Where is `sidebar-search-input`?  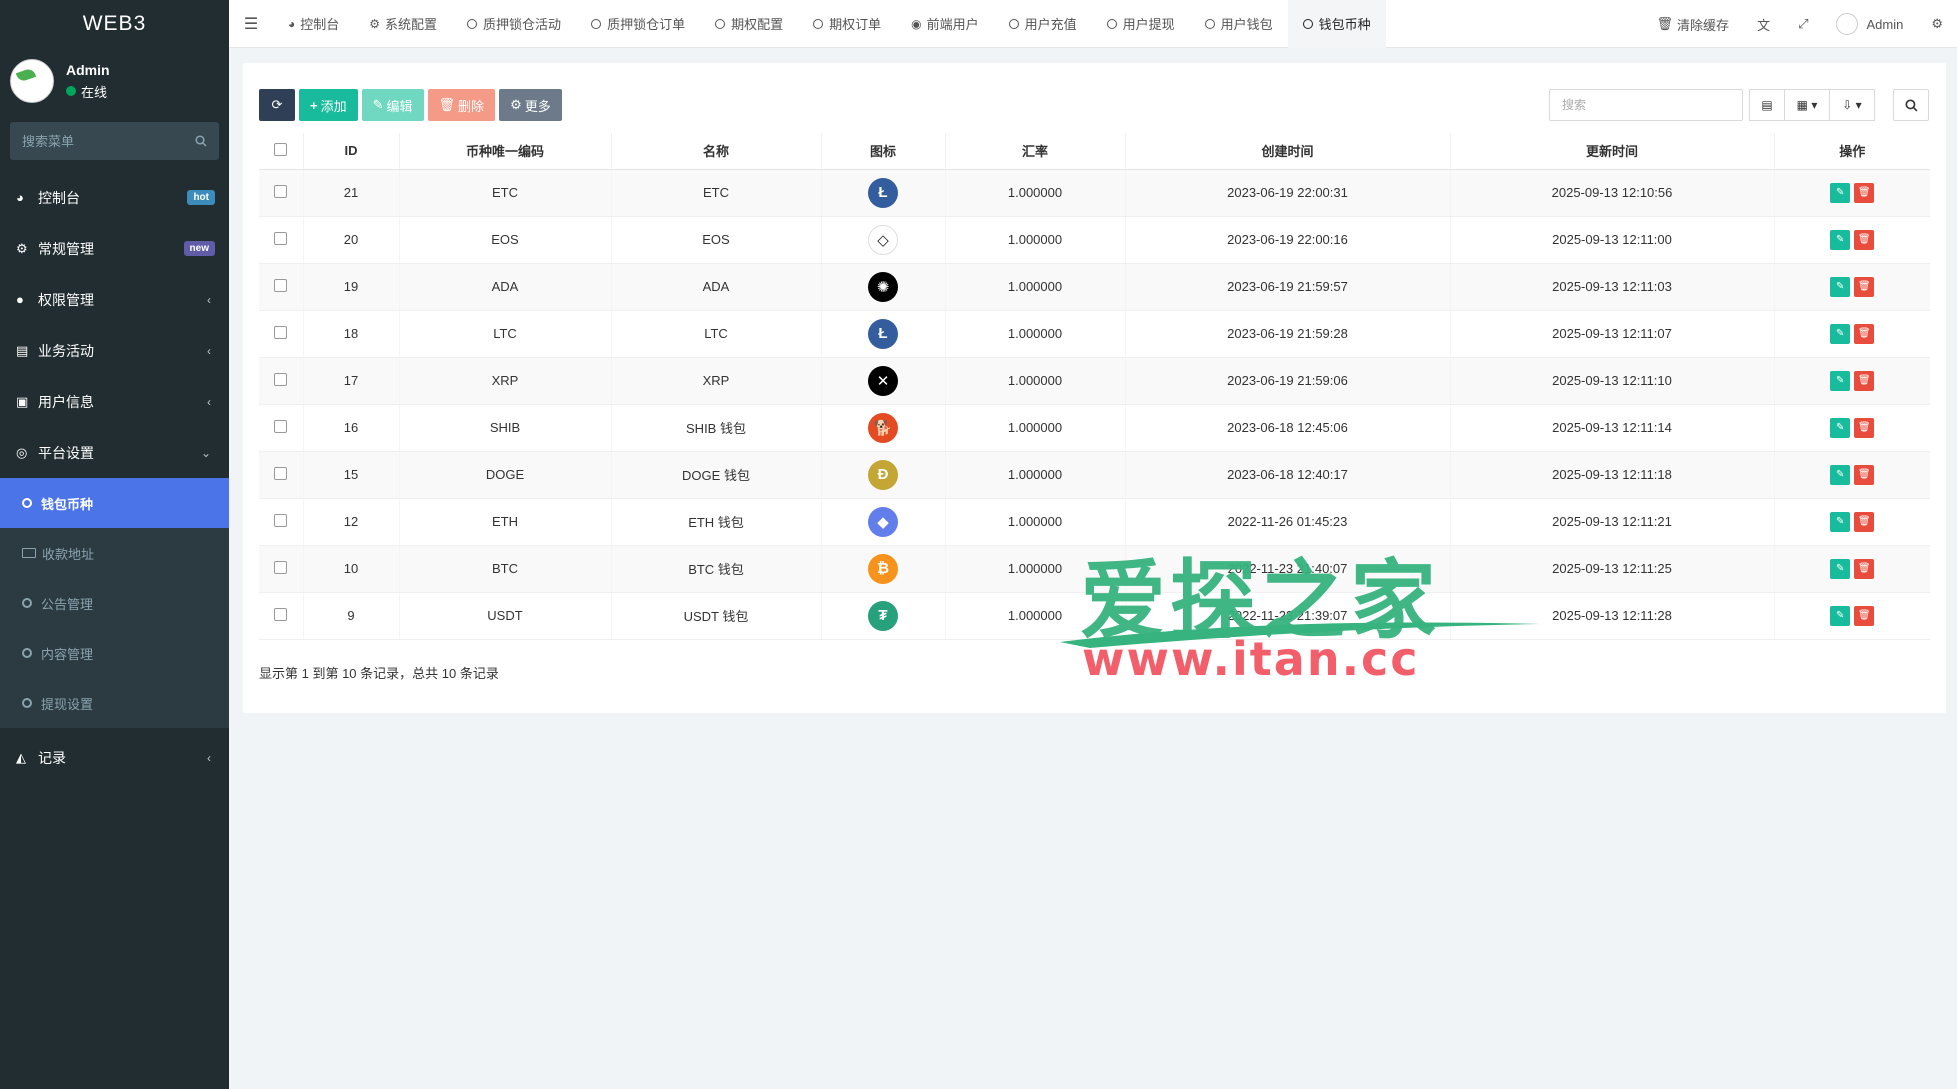 sidebar-search-input is located at coordinates (97, 141).